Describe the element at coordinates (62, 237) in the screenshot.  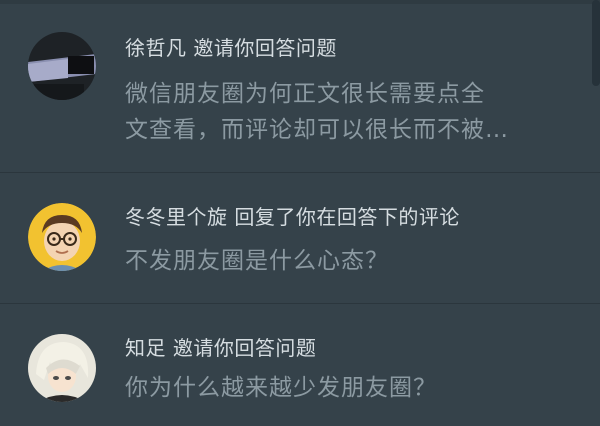
I see `cartoon-boy-glasses-avatar` at that location.